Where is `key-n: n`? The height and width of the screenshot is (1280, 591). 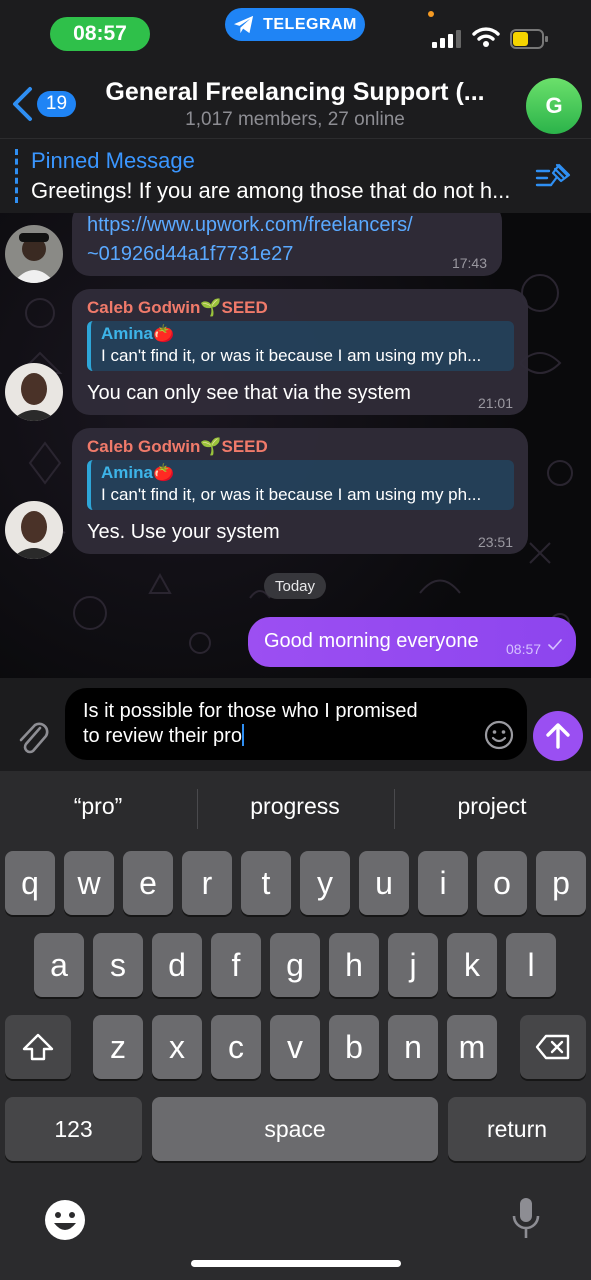
key-n: n is located at coordinates (413, 1047).